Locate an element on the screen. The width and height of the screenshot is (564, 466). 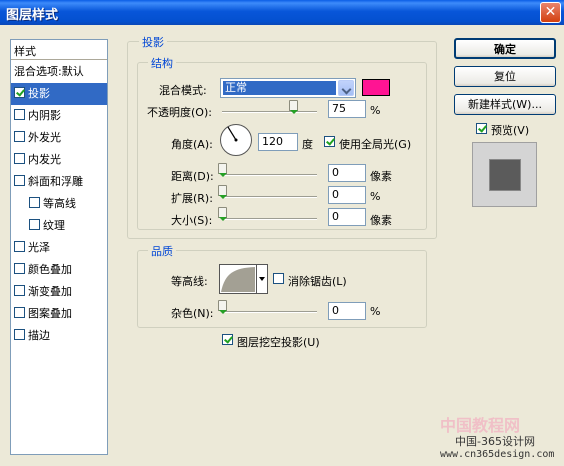
global-light-checkbox is located at coordinates (329, 141).